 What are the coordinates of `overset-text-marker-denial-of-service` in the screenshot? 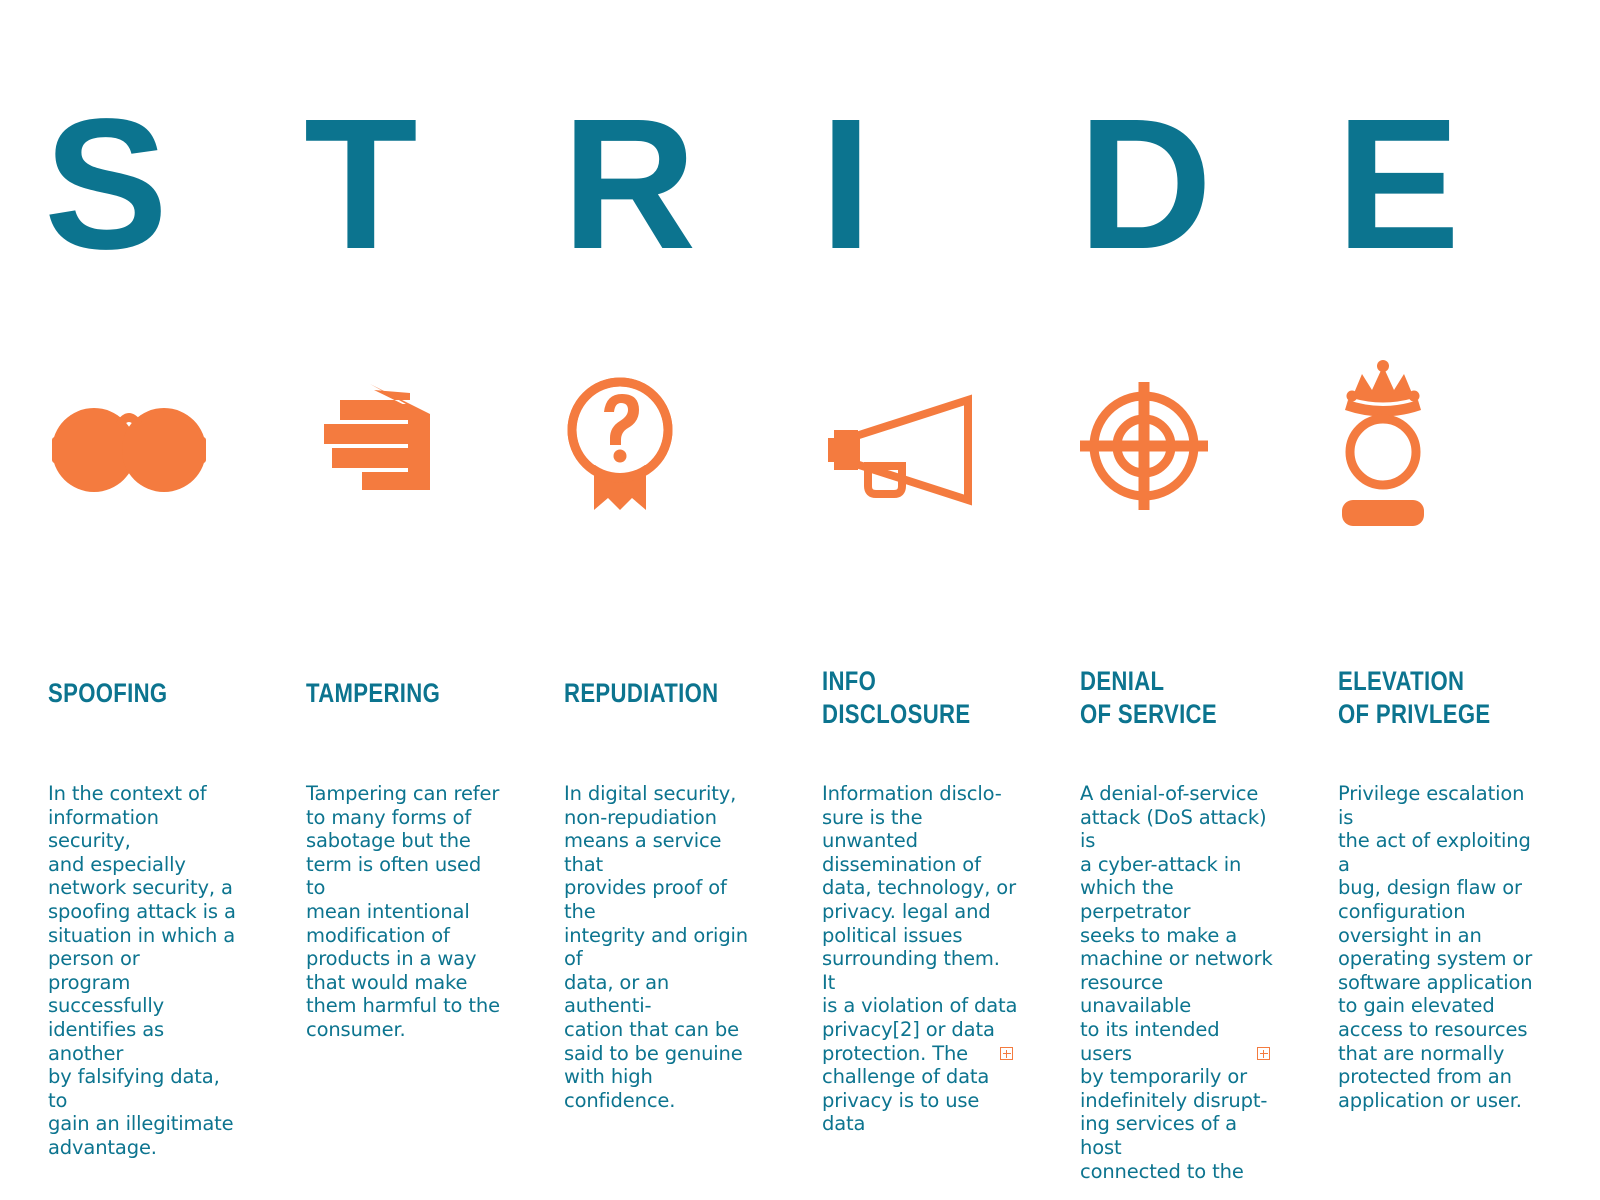 It's located at (1263, 1053).